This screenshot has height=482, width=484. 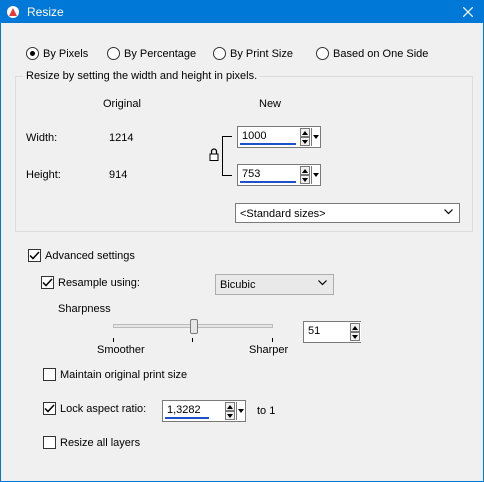 I want to click on column-original-label: Original, so click(x=122, y=104).